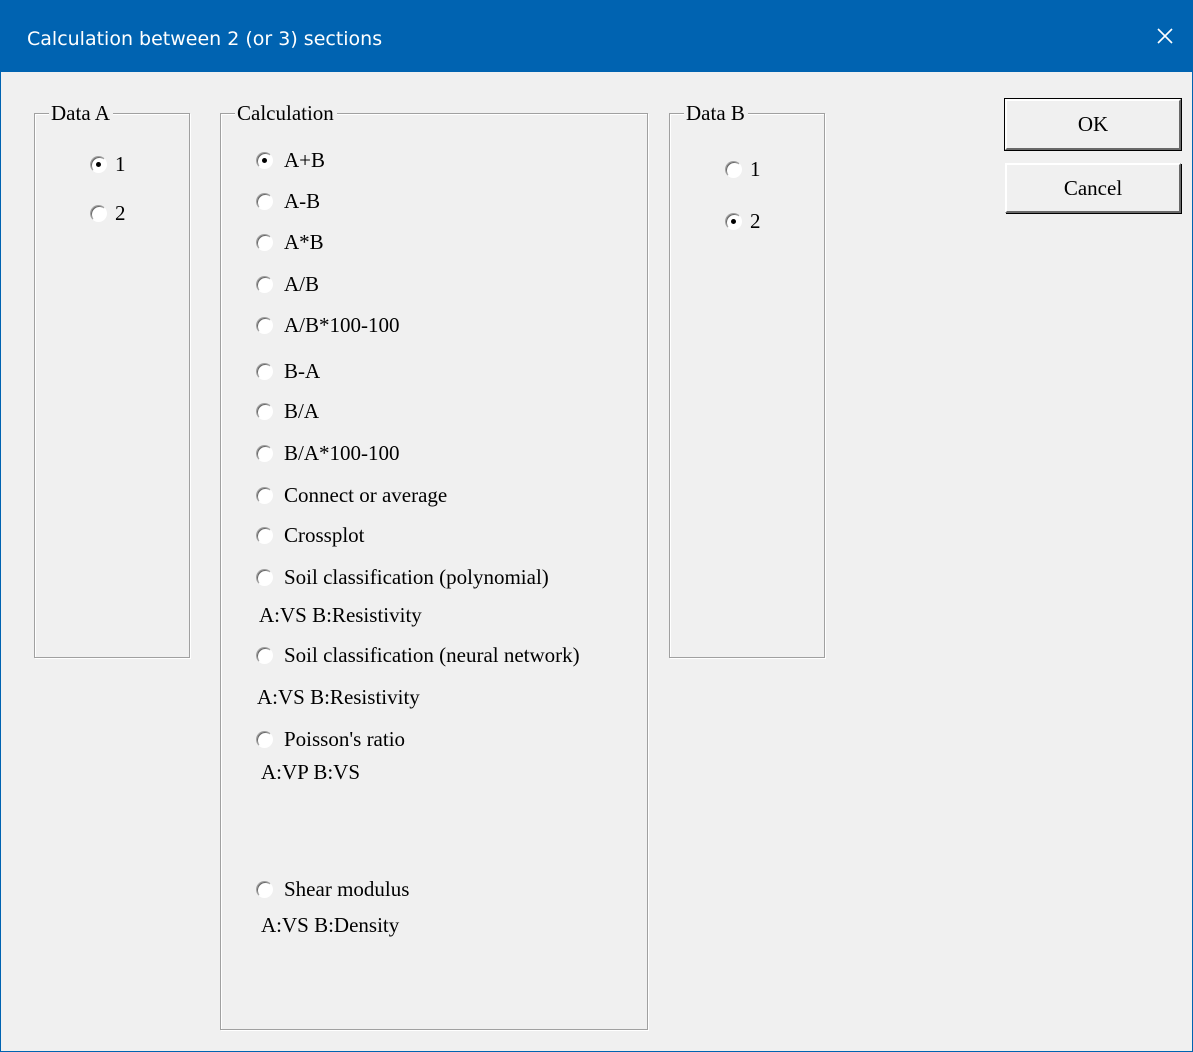 The height and width of the screenshot is (1052, 1193). What do you see at coordinates (338, 697) in the screenshot?
I see `soil-neural-network-note: A:VS B:Resistivity` at bounding box center [338, 697].